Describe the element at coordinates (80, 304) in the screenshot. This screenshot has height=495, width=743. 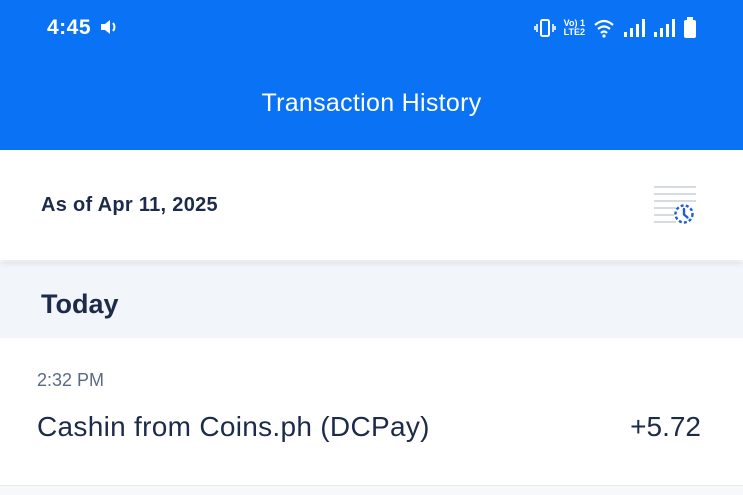
I see `section-title: Today` at that location.